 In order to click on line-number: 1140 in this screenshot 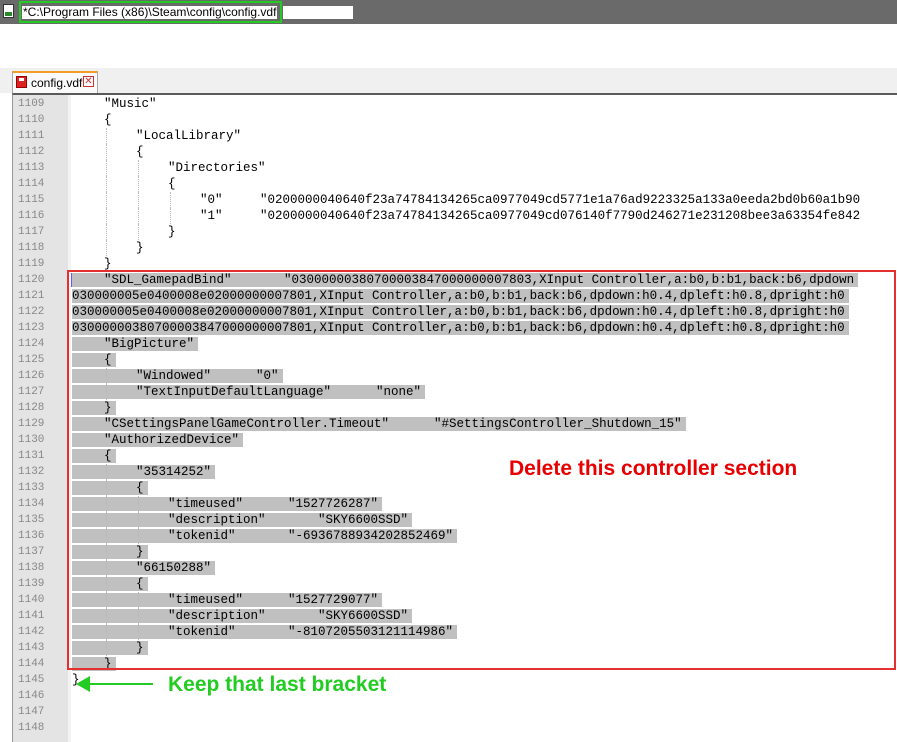, I will do `click(31, 600)`.